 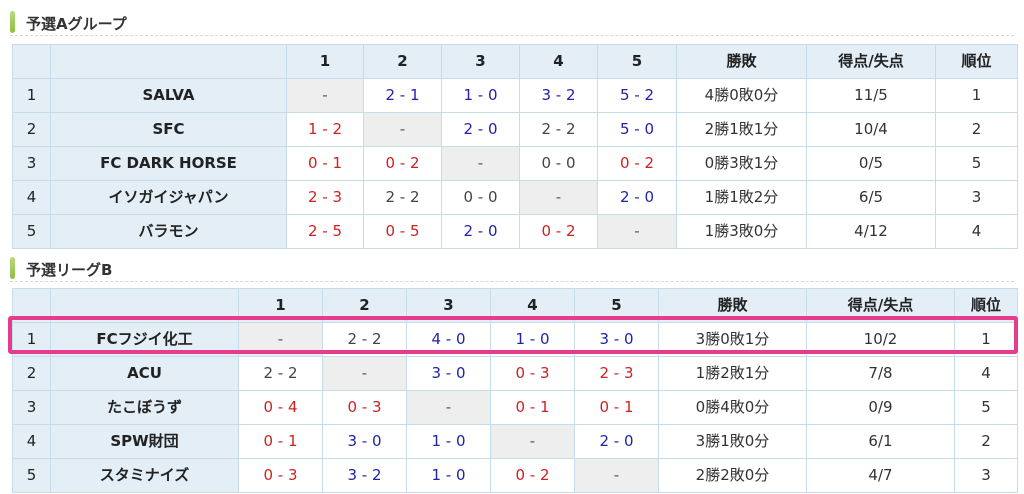 I want to click on rank: 5, so click(x=986, y=407).